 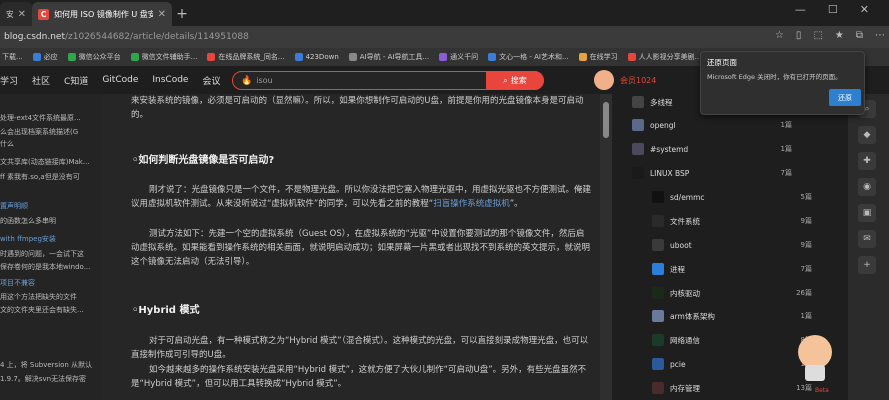 What do you see at coordinates (40, 177) in the screenshot?
I see `sidebar-text: ff 素我有.so,a但是没有可` at bounding box center [40, 177].